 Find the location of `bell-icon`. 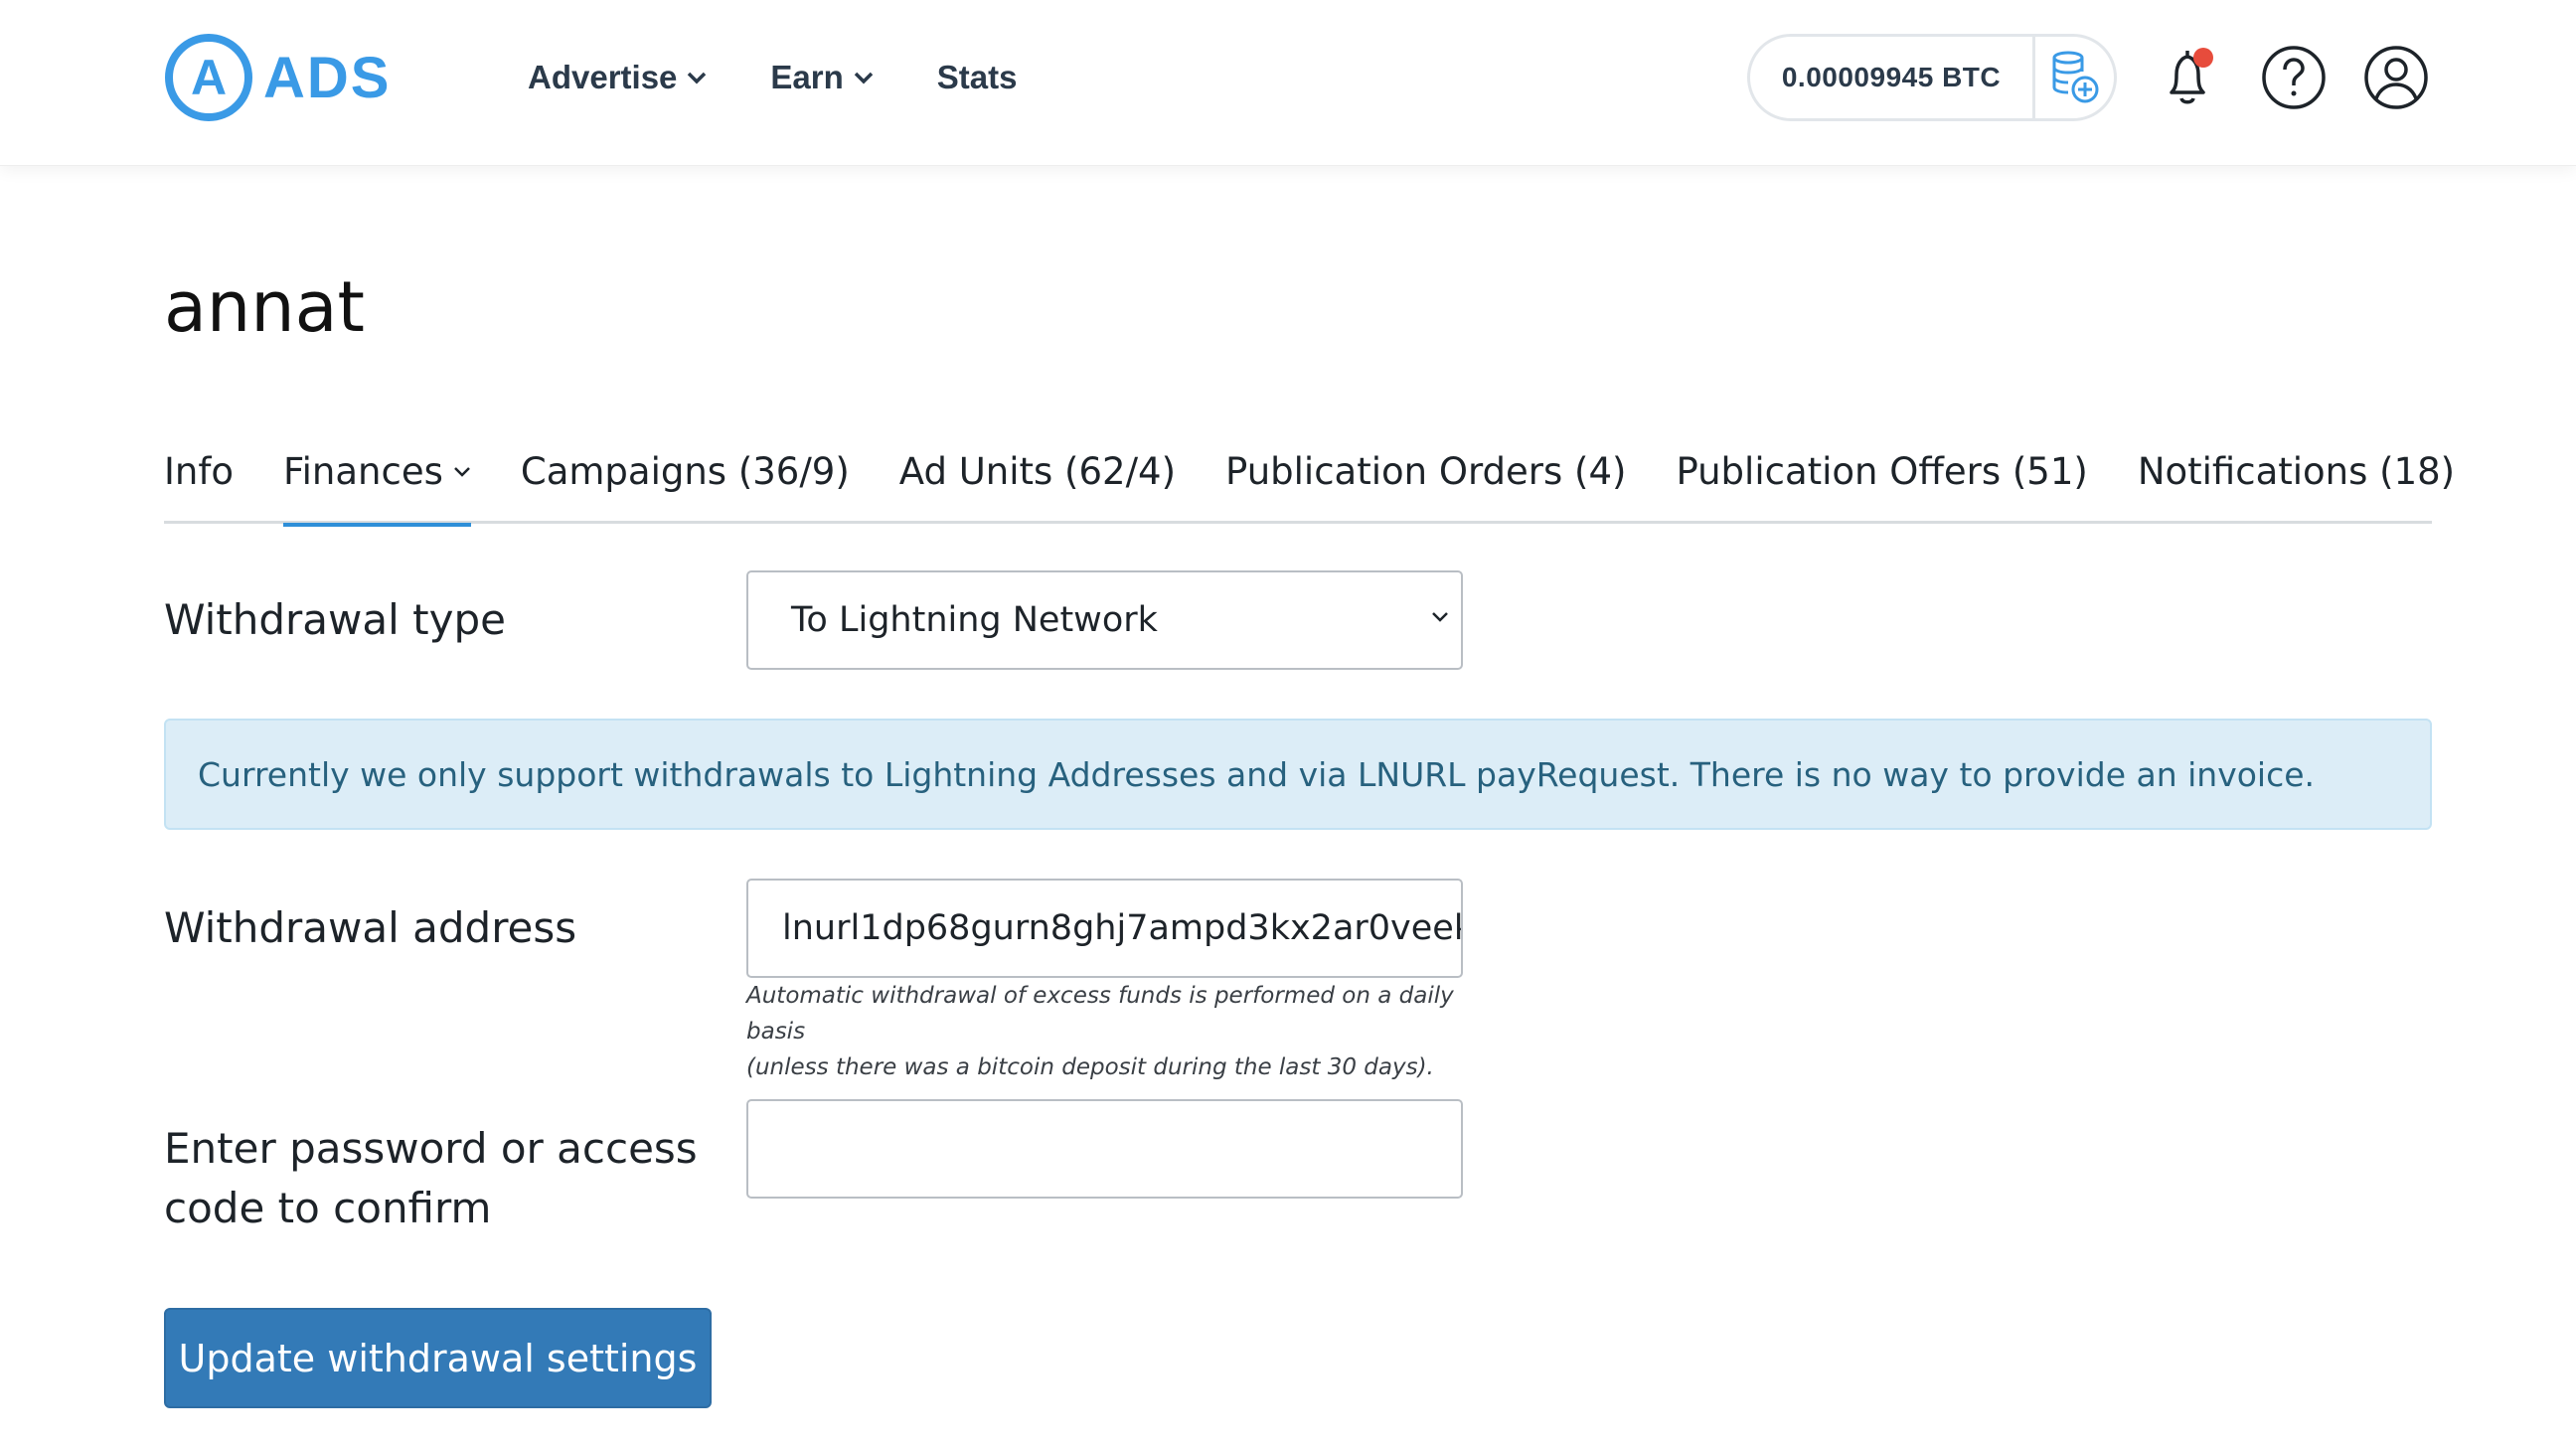

bell-icon is located at coordinates (2191, 76).